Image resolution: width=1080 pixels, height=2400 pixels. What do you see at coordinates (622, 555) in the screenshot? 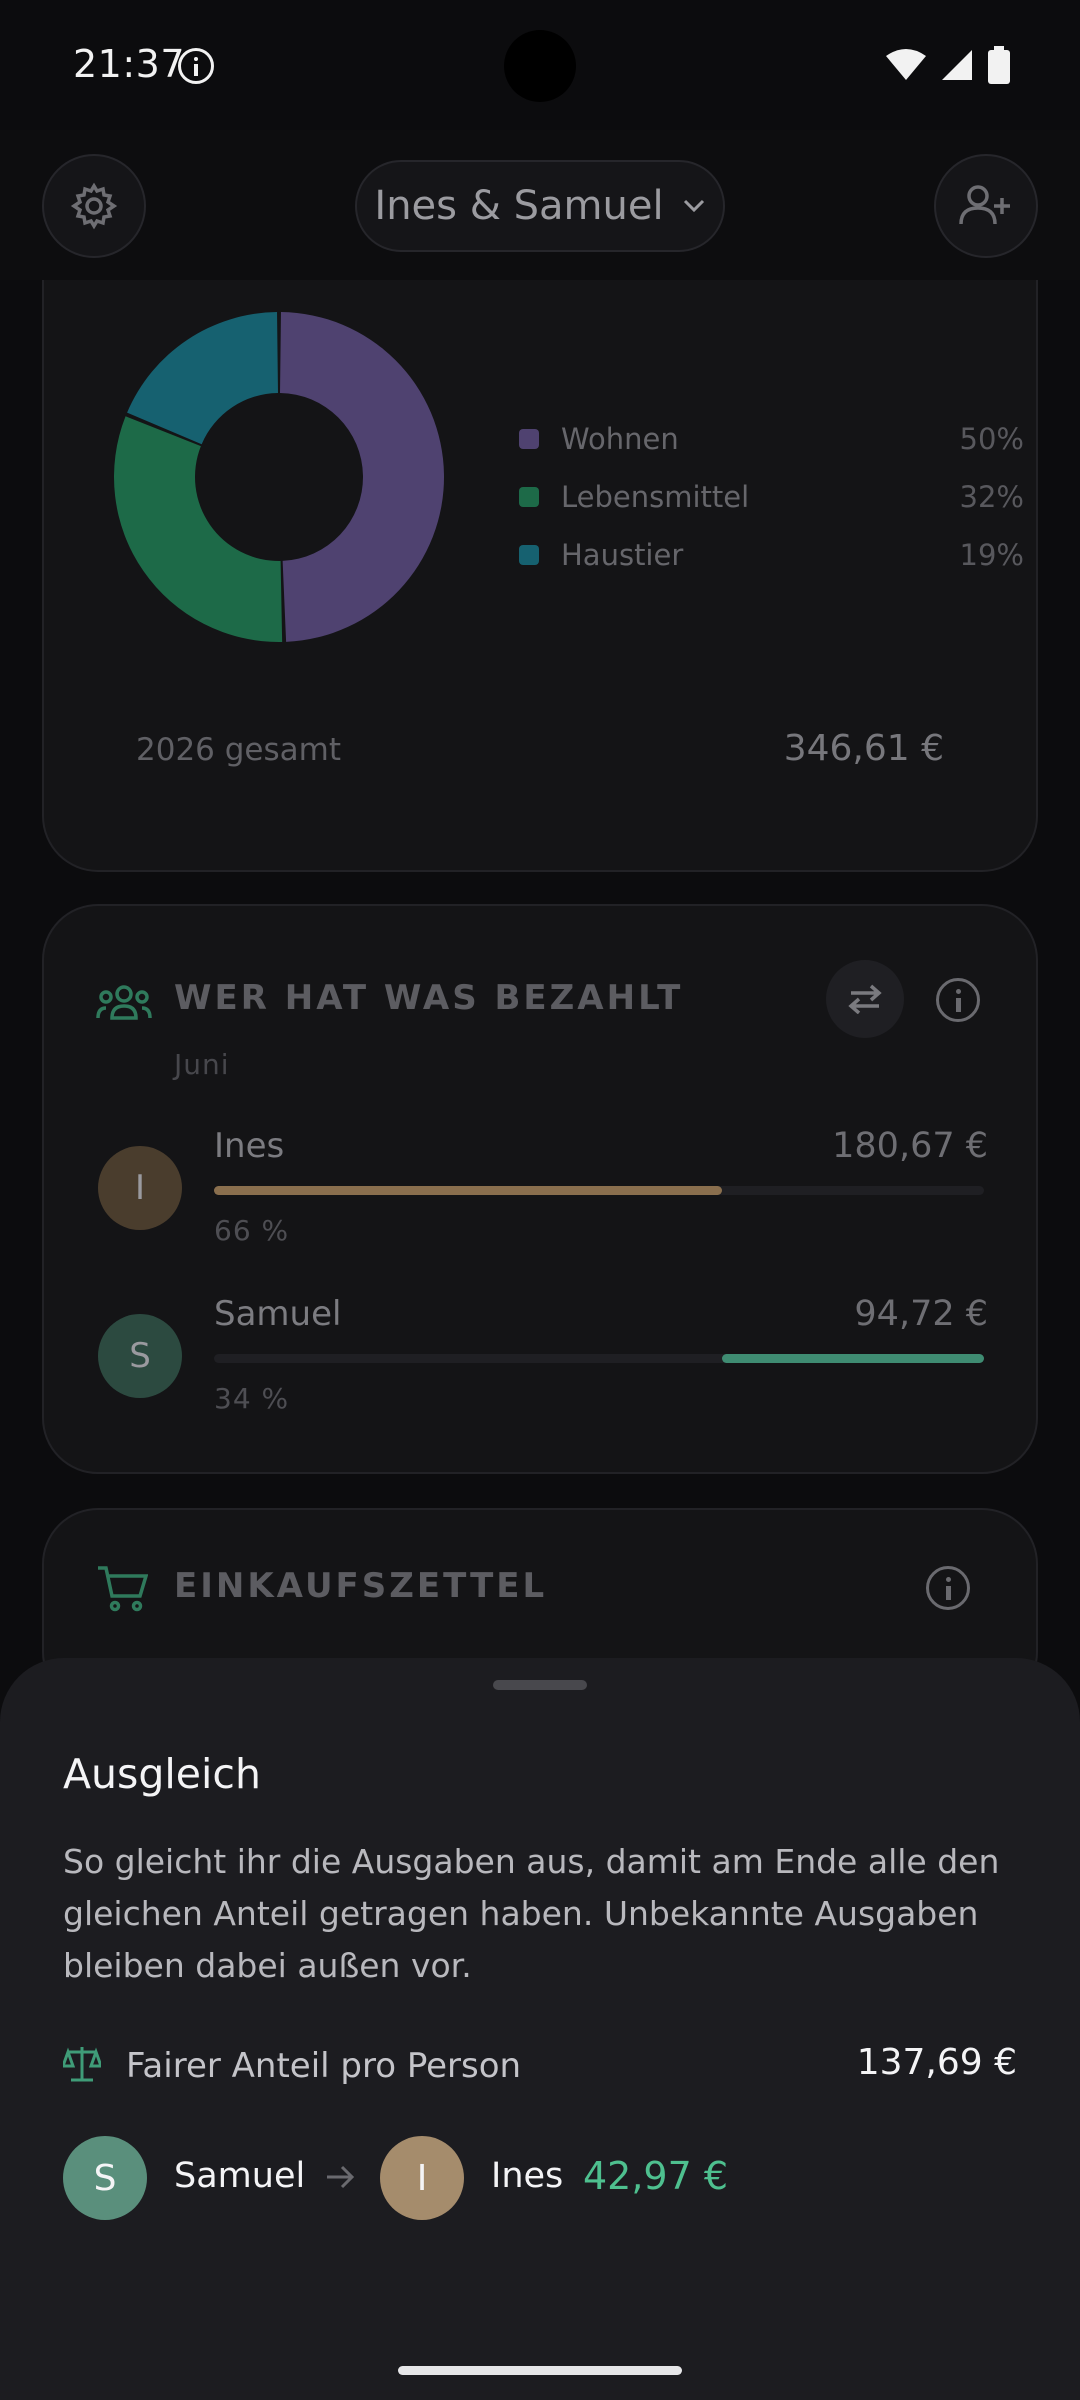
I see `legend-label: Haustier` at bounding box center [622, 555].